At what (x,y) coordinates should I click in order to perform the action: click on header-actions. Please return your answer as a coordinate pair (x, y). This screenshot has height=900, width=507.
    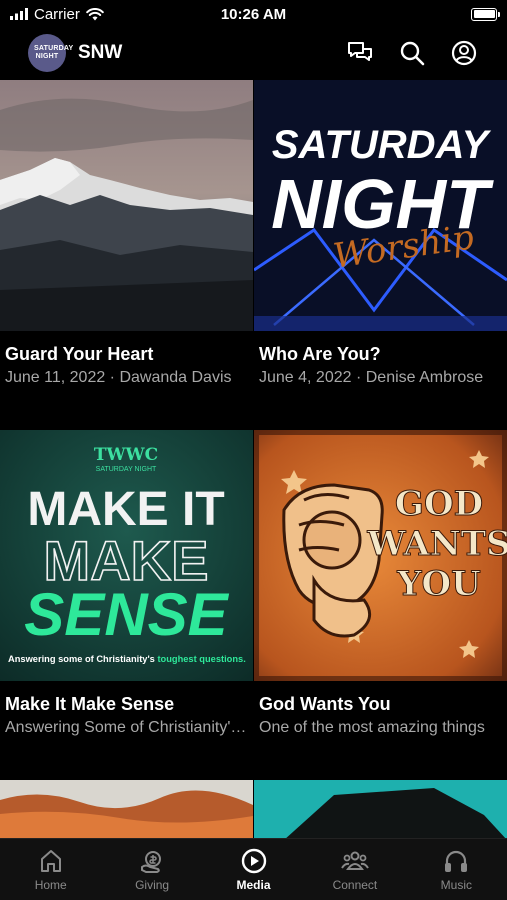
    Looking at the image, I should click on (412, 53).